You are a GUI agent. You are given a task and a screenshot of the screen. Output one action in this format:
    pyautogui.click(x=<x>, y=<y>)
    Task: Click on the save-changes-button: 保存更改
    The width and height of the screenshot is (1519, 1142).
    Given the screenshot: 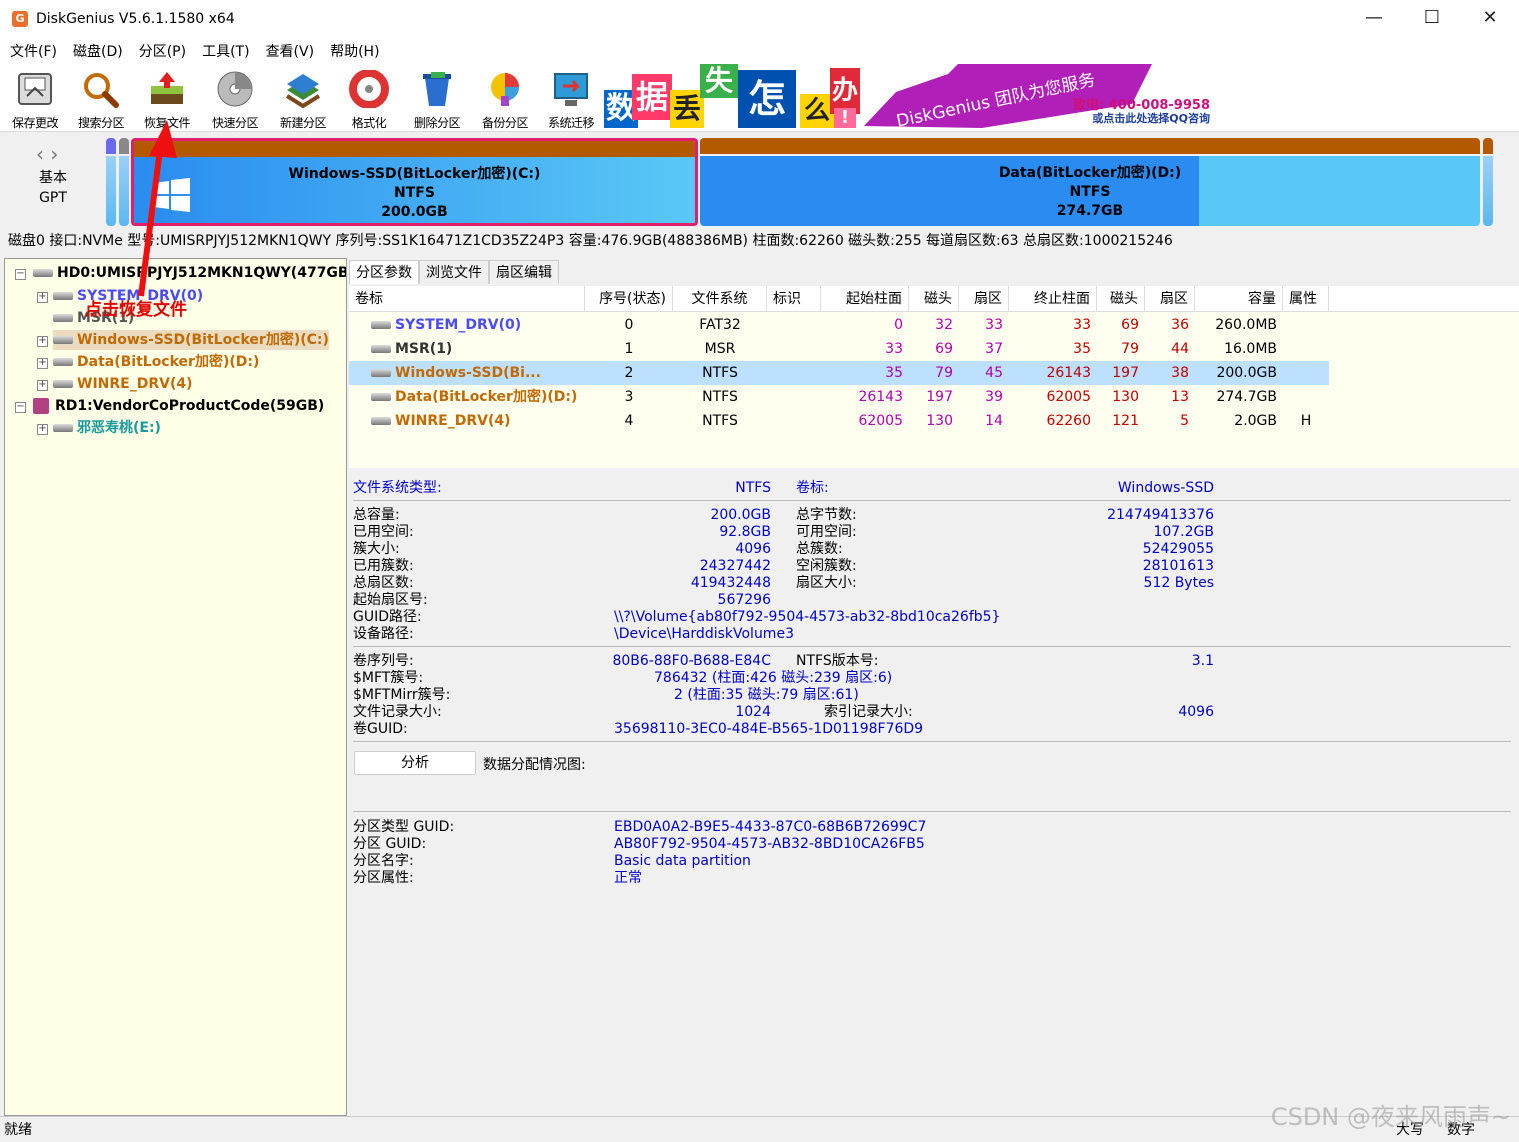 What is the action you would take?
    pyautogui.click(x=35, y=99)
    